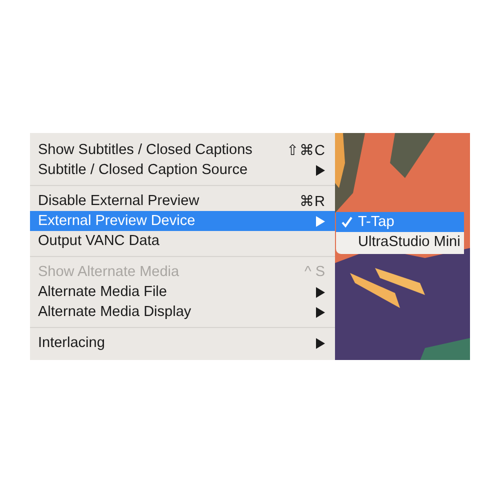 The width and height of the screenshot is (500, 500). What do you see at coordinates (400, 242) in the screenshot?
I see `submenu-item: UltraStudio Mini` at bounding box center [400, 242].